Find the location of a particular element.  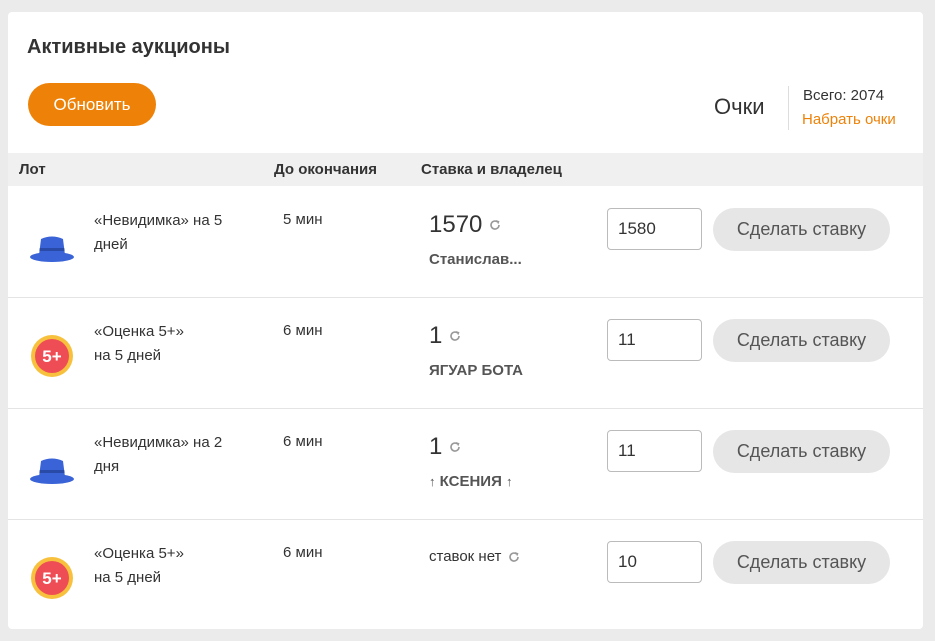

bid-amount: ставок нет is located at coordinates (475, 556).